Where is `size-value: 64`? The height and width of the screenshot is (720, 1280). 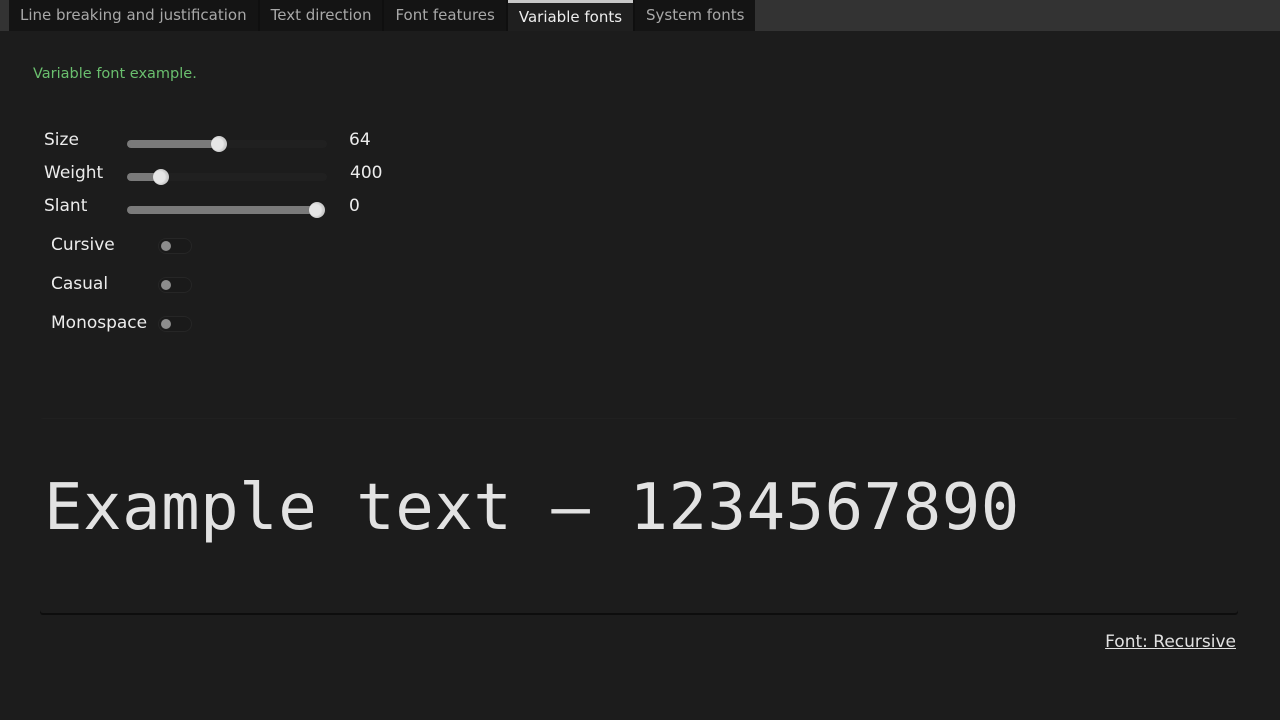 size-value: 64 is located at coordinates (360, 140).